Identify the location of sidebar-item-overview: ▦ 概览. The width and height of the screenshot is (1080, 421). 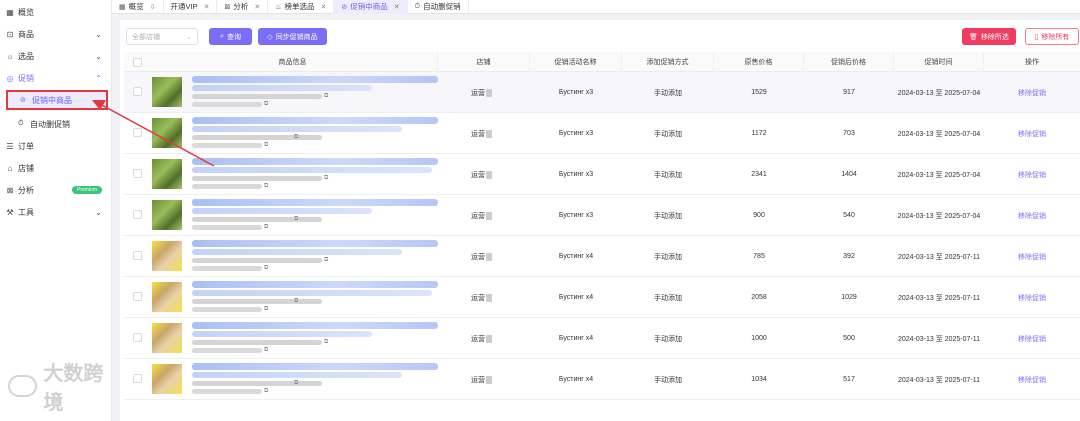
(56, 12).